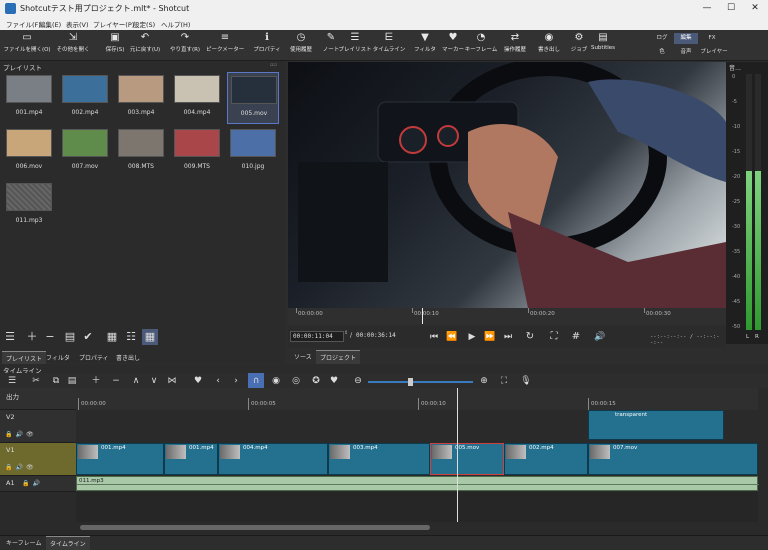  What do you see at coordinates (96, 381) in the screenshot?
I see `append-icon: ＋` at bounding box center [96, 381].